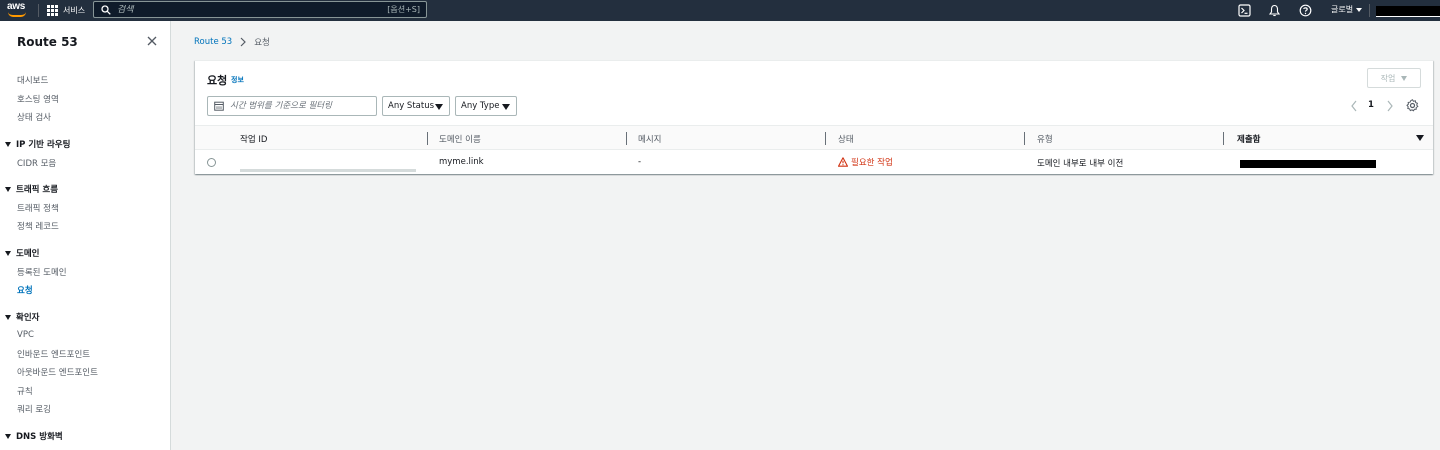  Describe the element at coordinates (262, 43) in the screenshot. I see `breadcrumb-current: 요청` at that location.